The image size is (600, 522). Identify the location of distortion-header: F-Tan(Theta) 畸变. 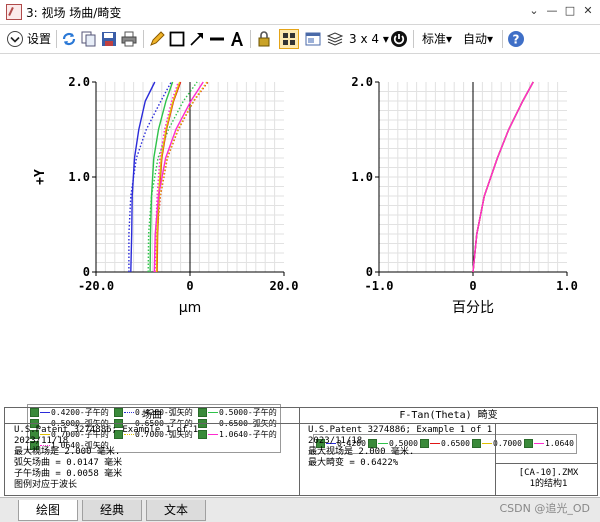
(448, 416).